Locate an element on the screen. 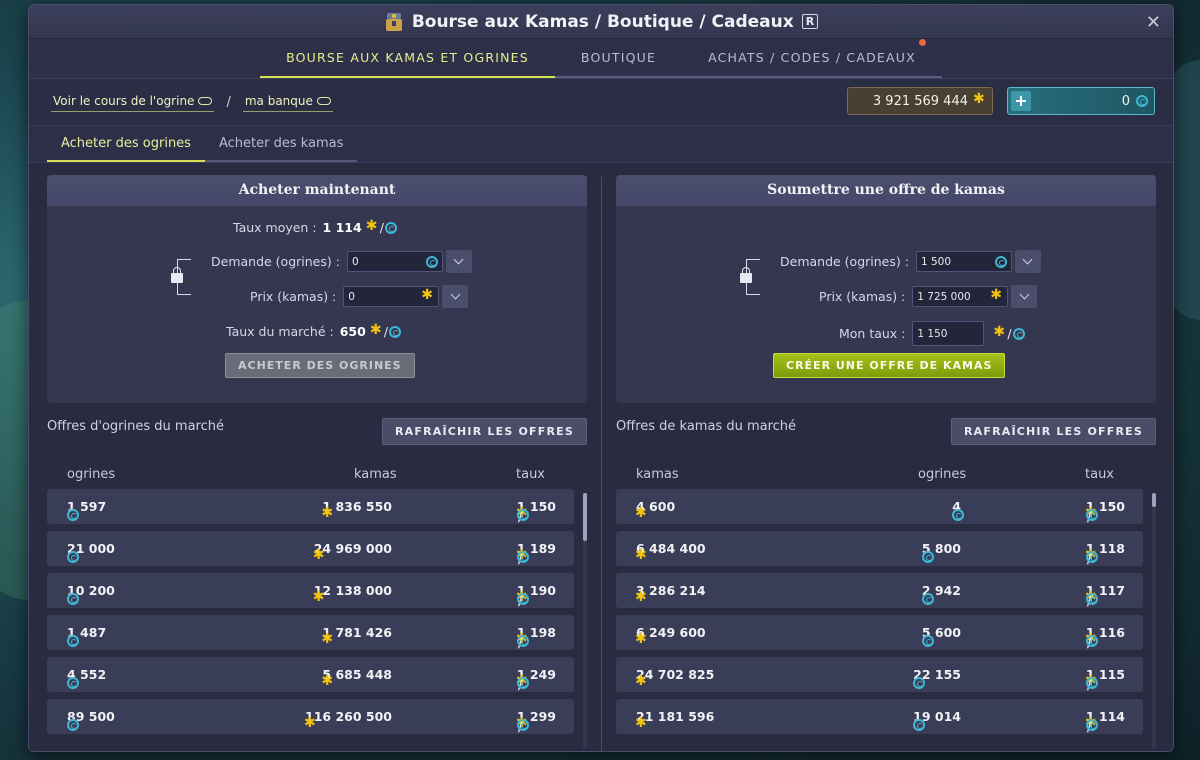  cell-kamas: 6 249 600 is located at coordinates (670, 636).